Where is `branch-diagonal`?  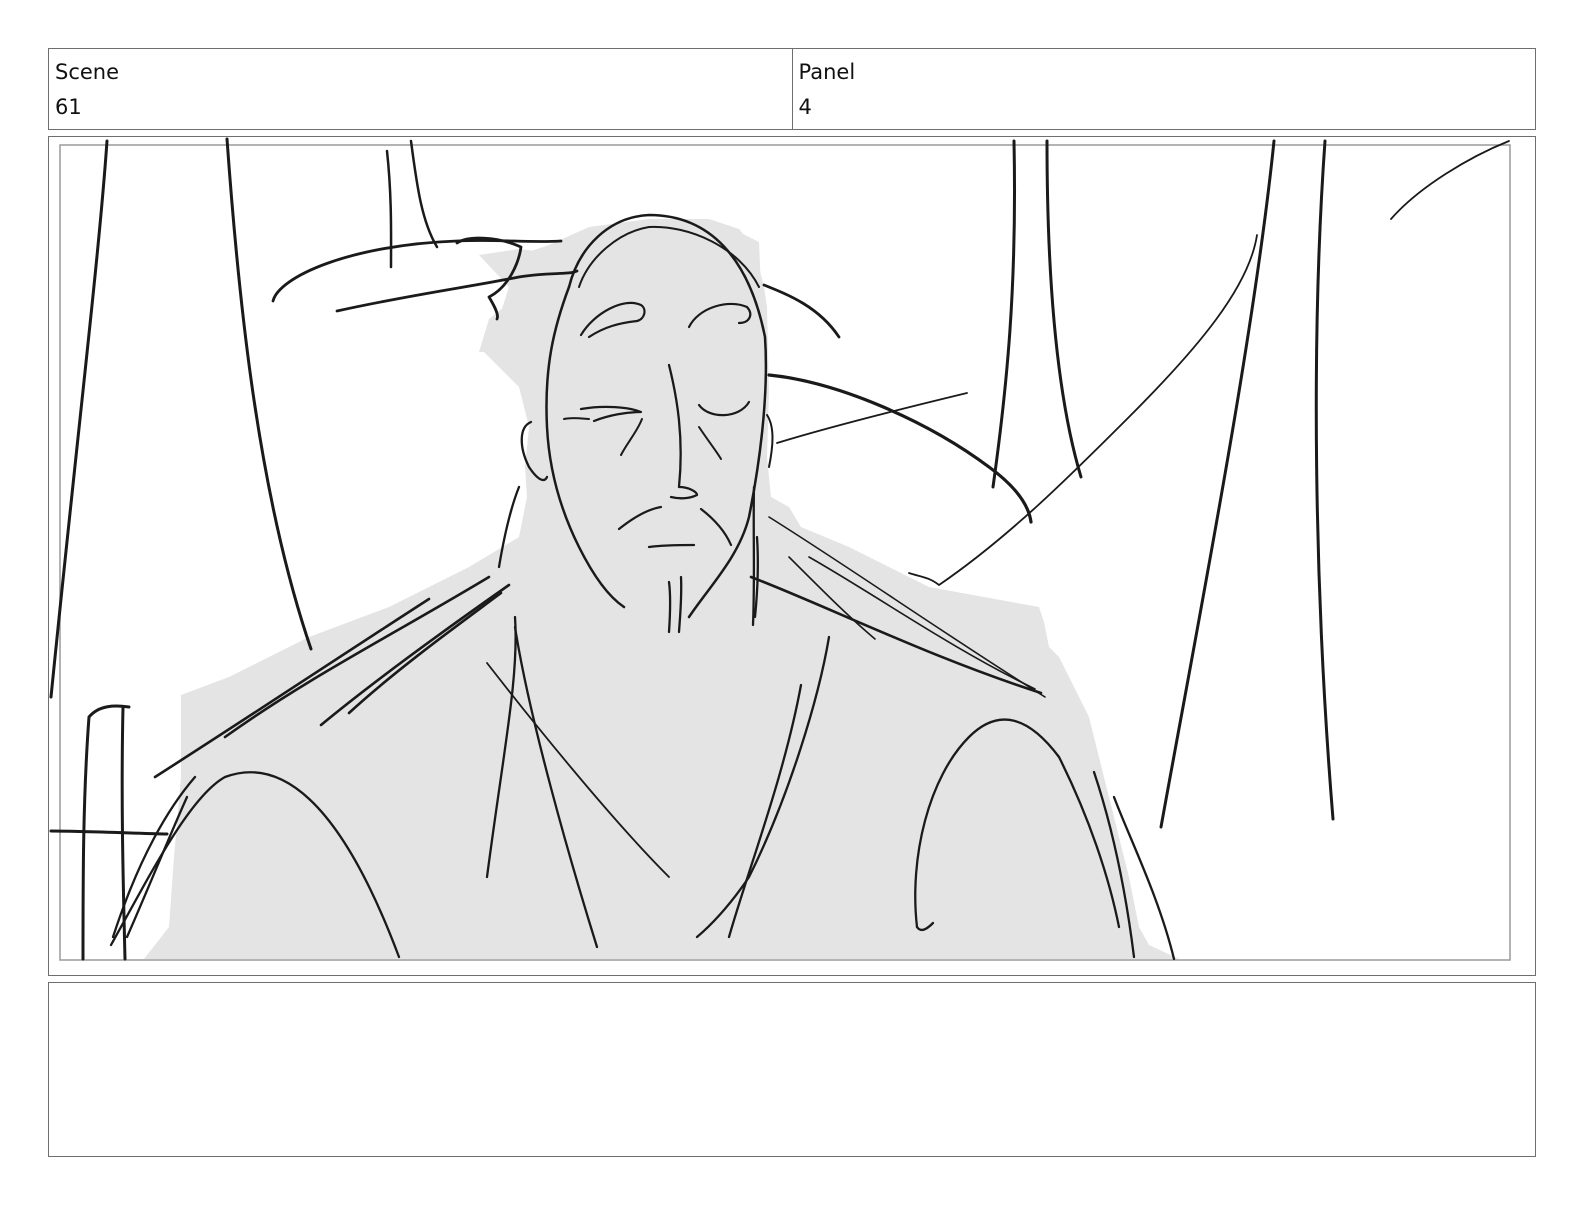
branch-diagonal is located at coordinates (1083, 410).